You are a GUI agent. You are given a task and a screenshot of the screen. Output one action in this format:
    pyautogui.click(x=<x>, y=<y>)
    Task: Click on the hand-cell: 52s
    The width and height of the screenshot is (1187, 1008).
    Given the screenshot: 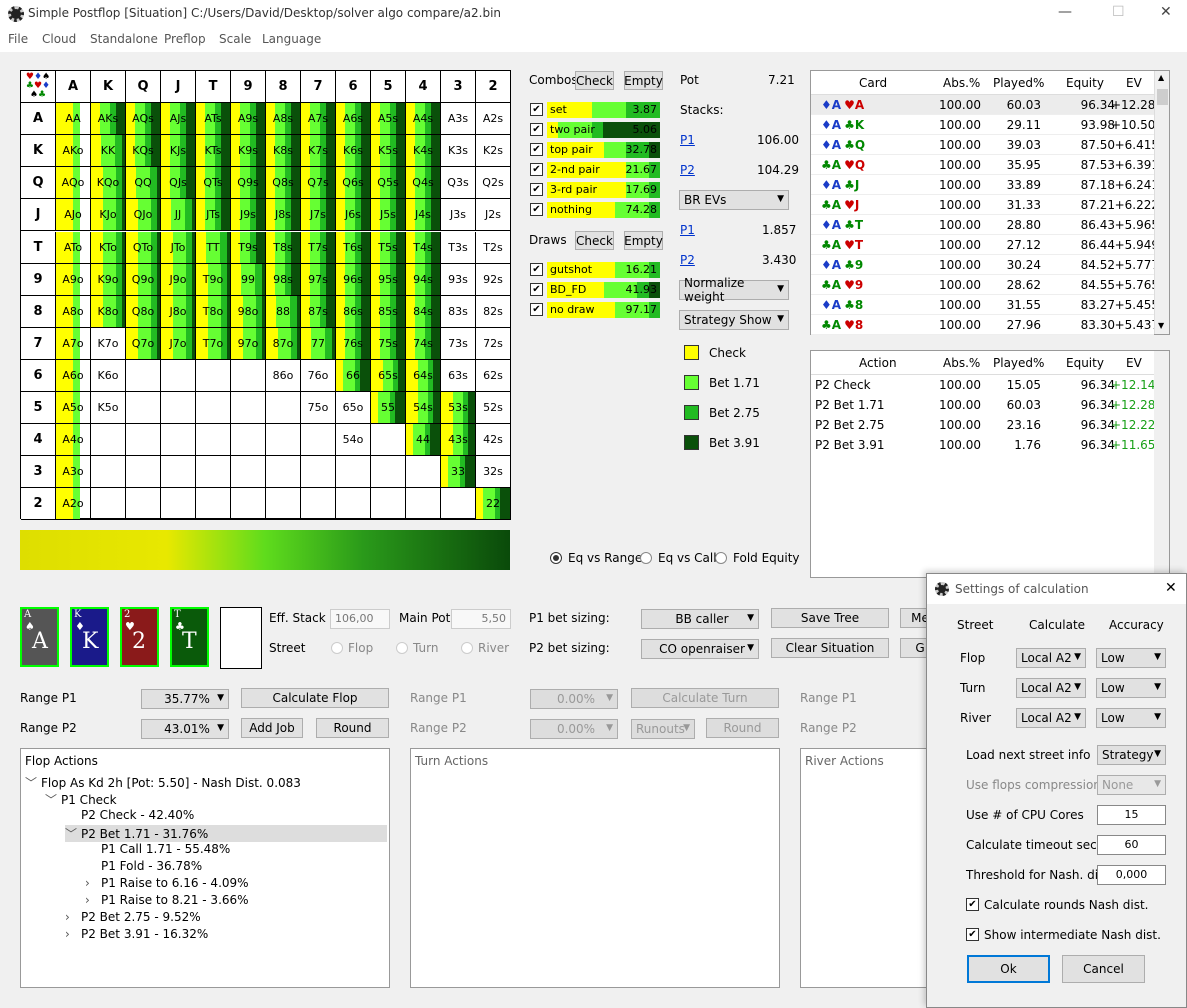 What is the action you would take?
    pyautogui.click(x=493, y=408)
    